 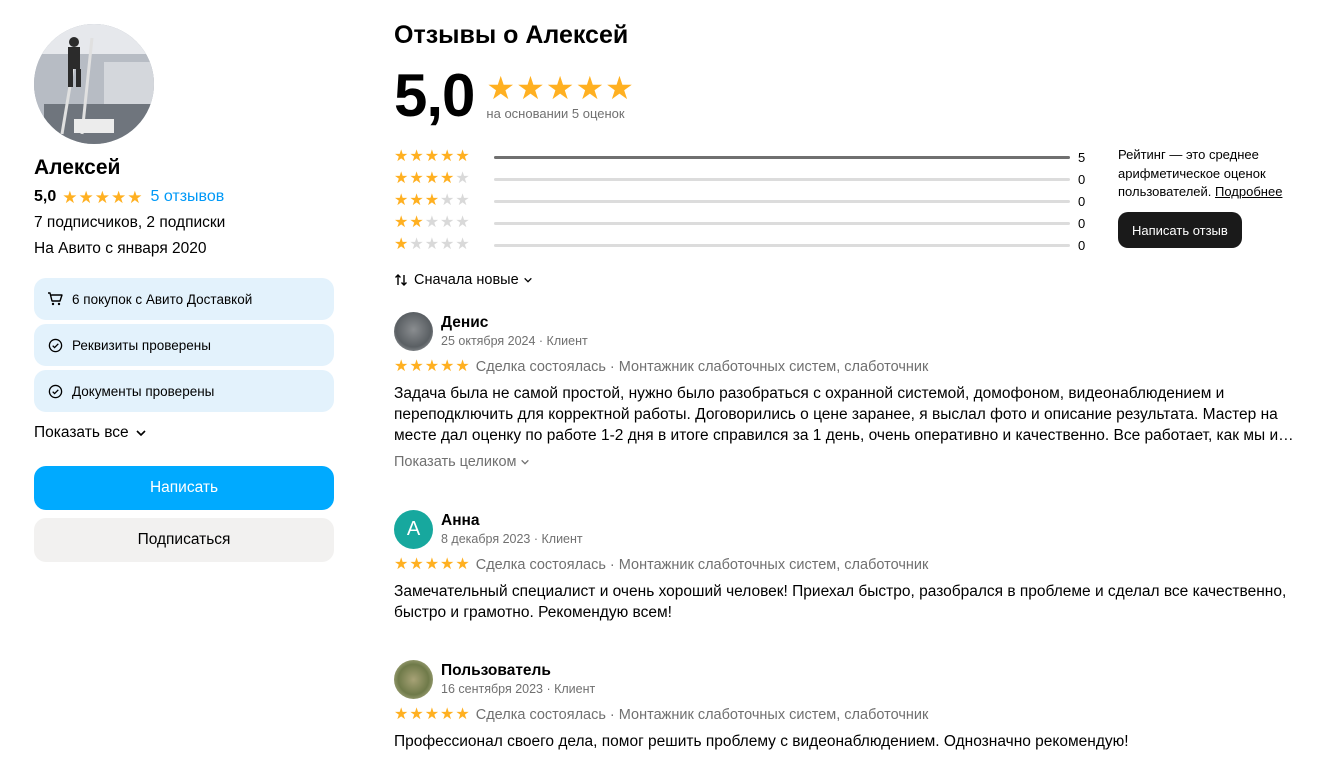 What do you see at coordinates (55, 299) in the screenshot?
I see `cart-icon` at bounding box center [55, 299].